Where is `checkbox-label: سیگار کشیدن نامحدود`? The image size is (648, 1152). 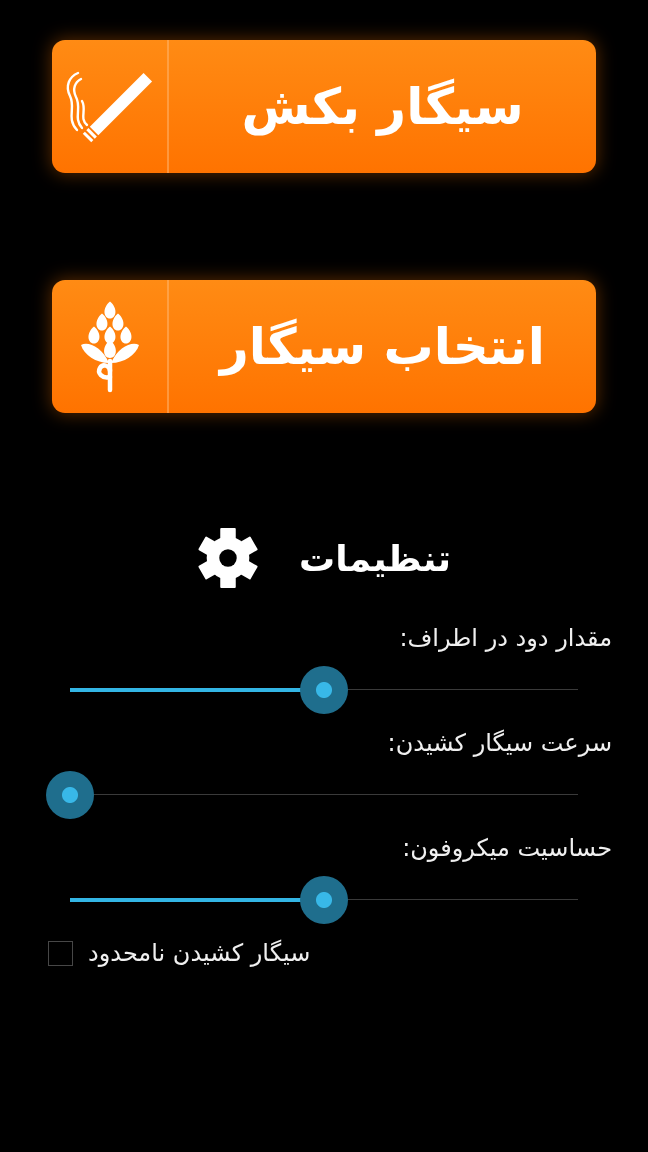
checkbox-label: سیگار کشیدن نامحدود is located at coordinates (199, 953).